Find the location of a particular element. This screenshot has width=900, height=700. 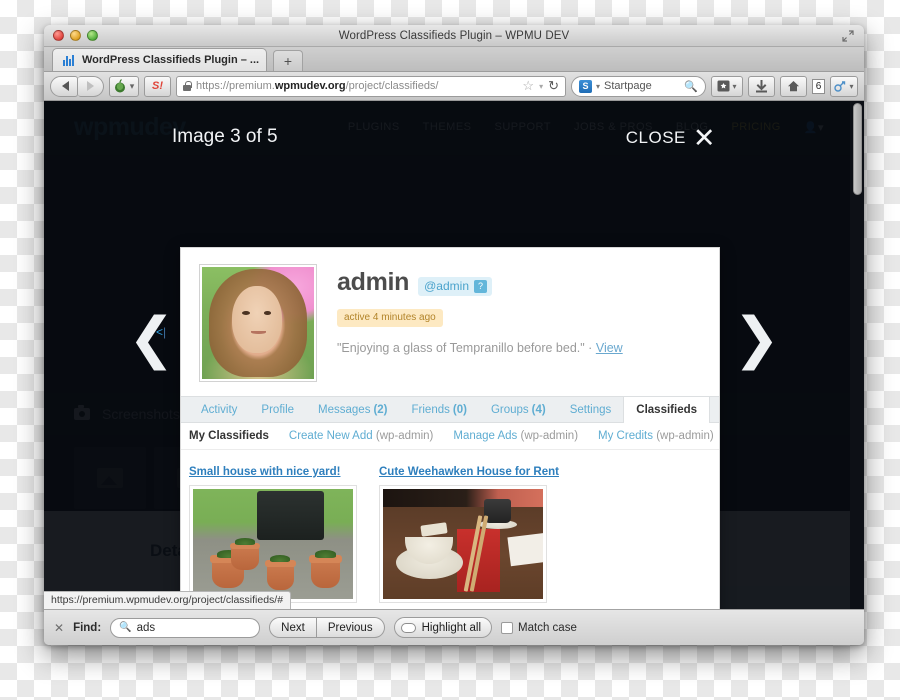

search-icon: 🔍 is located at coordinates (691, 86).